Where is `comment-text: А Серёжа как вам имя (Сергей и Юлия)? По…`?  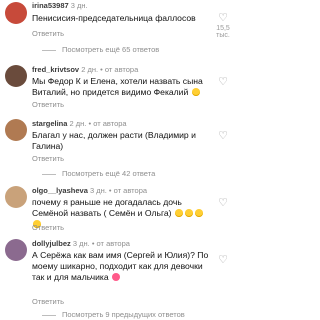
comment-text: А Серёжа как вам имя (Сергей и Юлия)? По… is located at coordinates (122, 266).